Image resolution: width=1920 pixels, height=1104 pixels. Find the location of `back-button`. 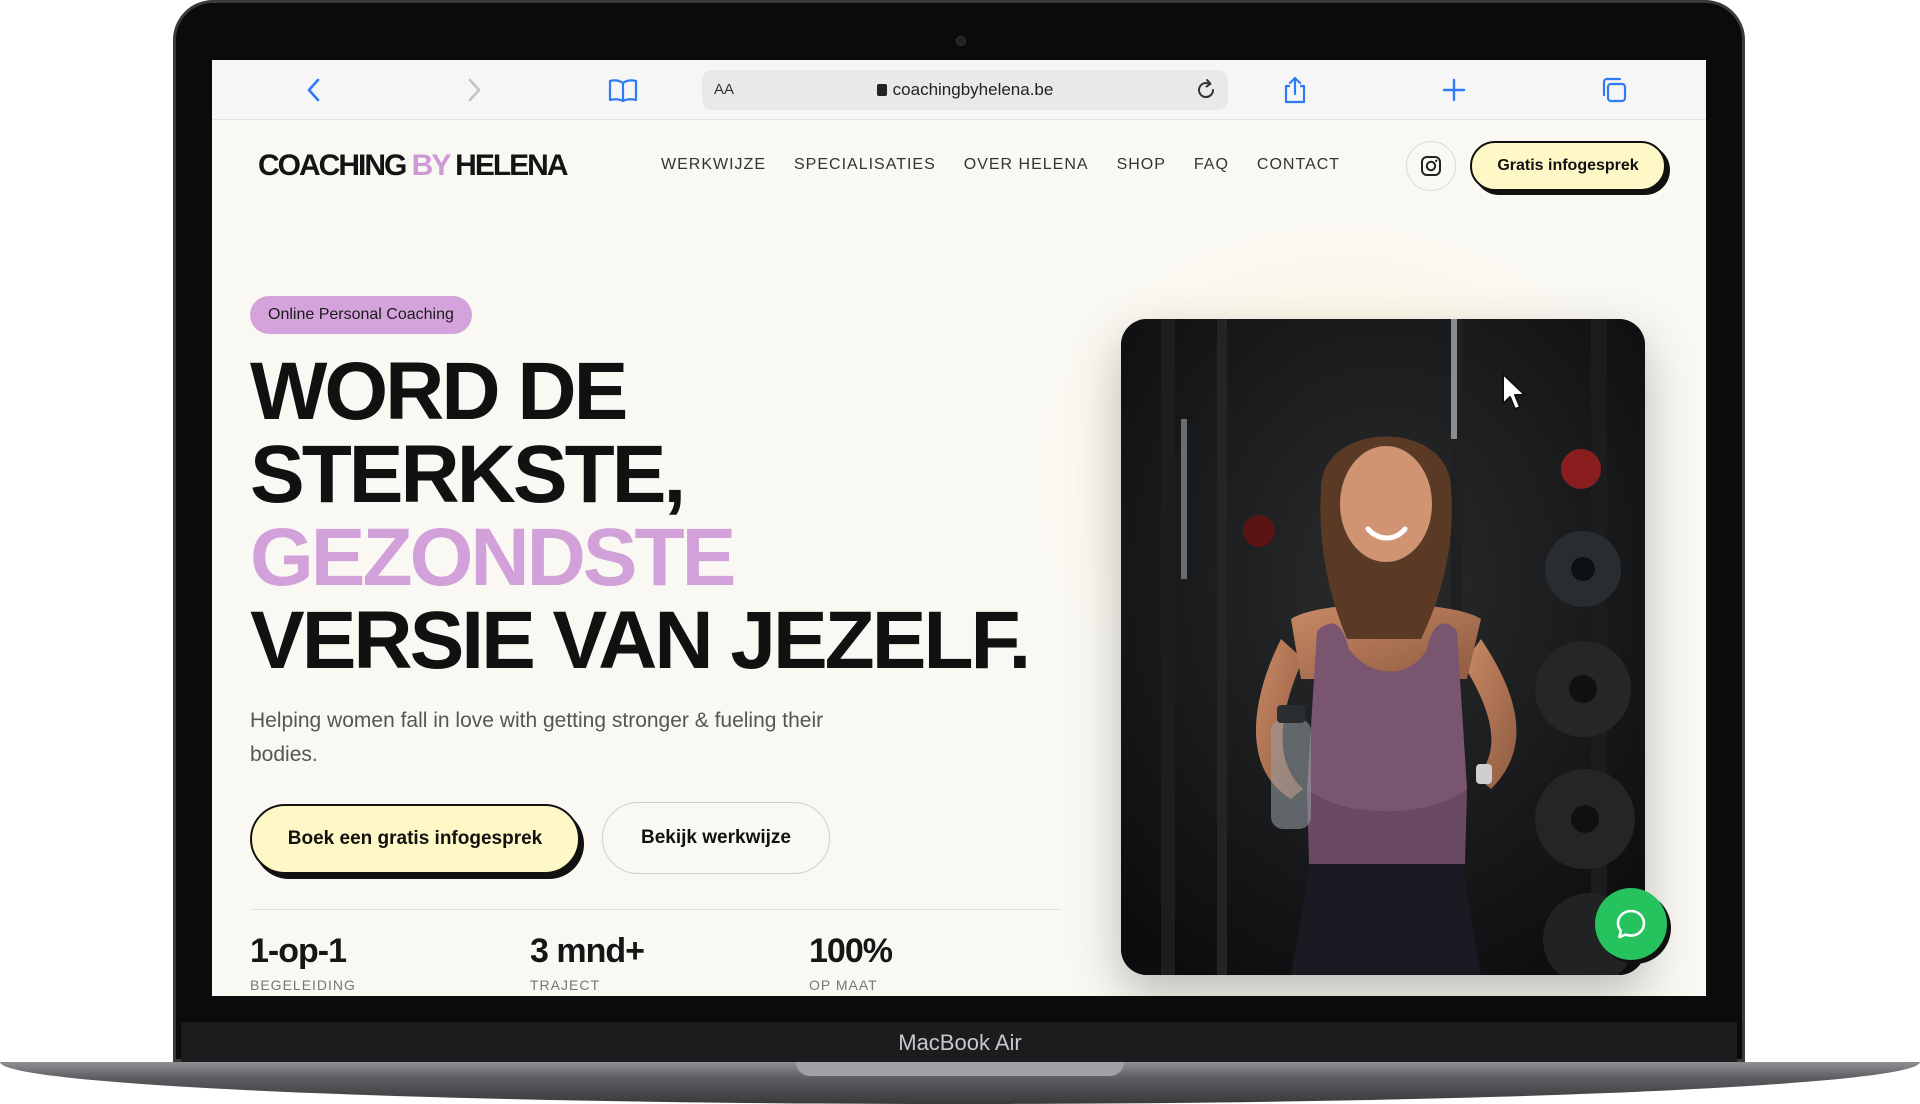

back-button is located at coordinates (314, 90).